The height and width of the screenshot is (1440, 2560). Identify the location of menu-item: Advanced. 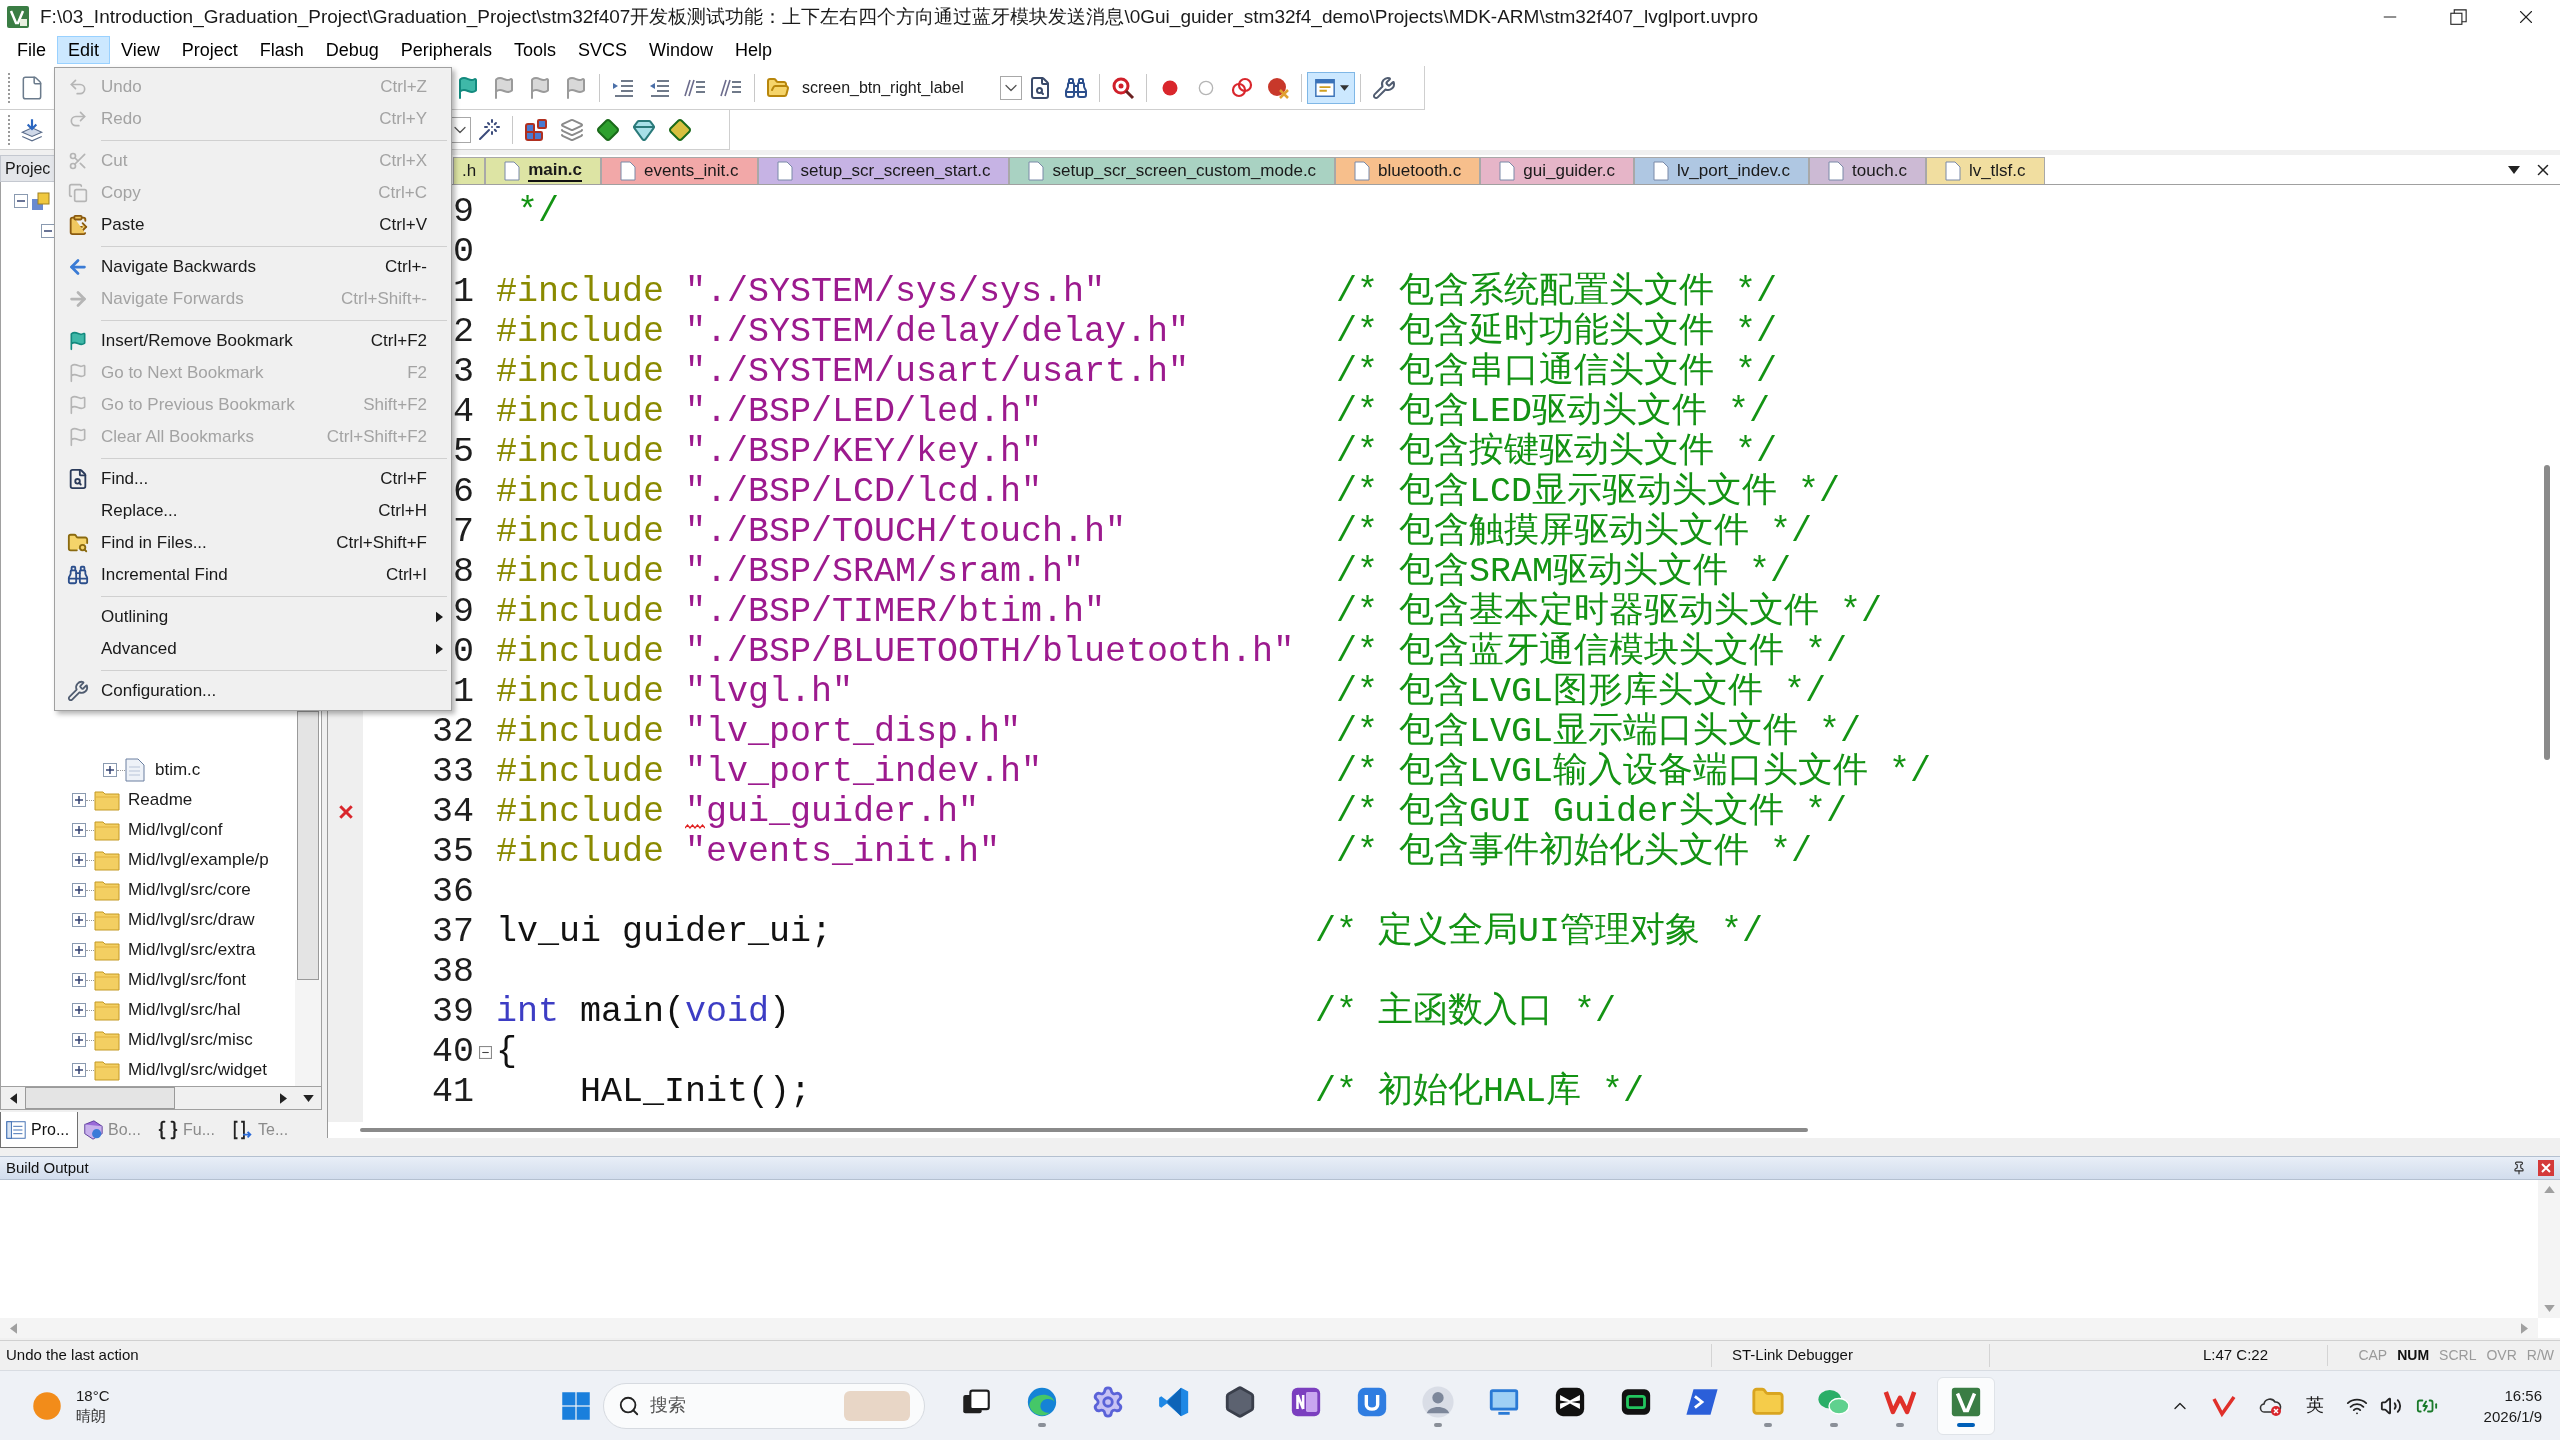
(253, 649).